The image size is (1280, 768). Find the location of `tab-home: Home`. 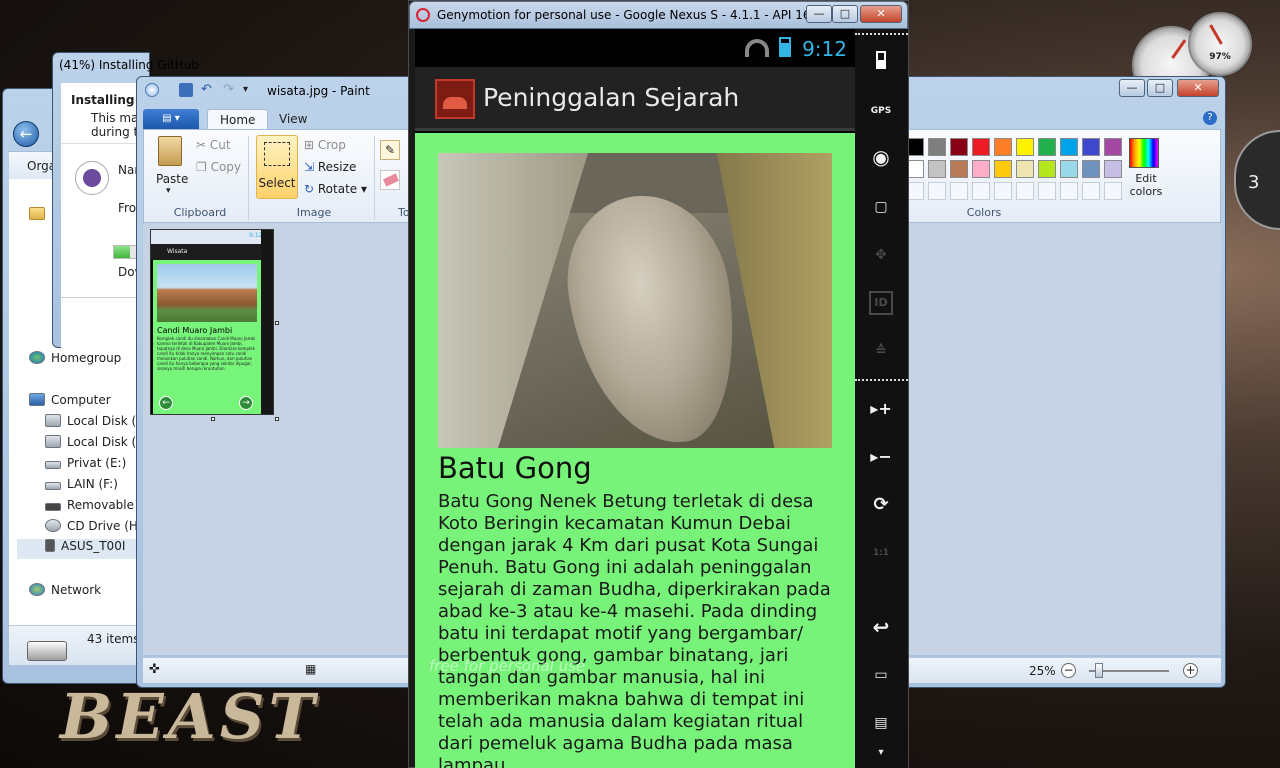

tab-home: Home is located at coordinates (238, 119).